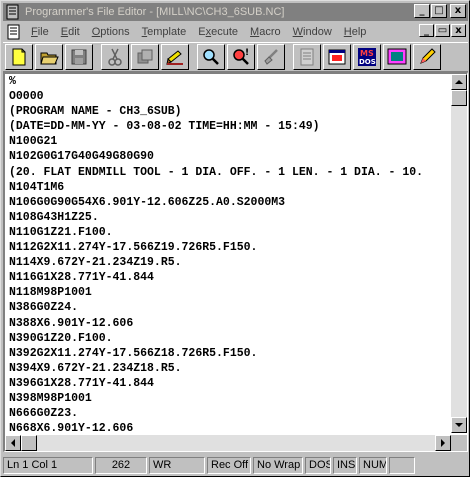  I want to click on code-line: N388X6.901Y-12.606, so click(230, 323).